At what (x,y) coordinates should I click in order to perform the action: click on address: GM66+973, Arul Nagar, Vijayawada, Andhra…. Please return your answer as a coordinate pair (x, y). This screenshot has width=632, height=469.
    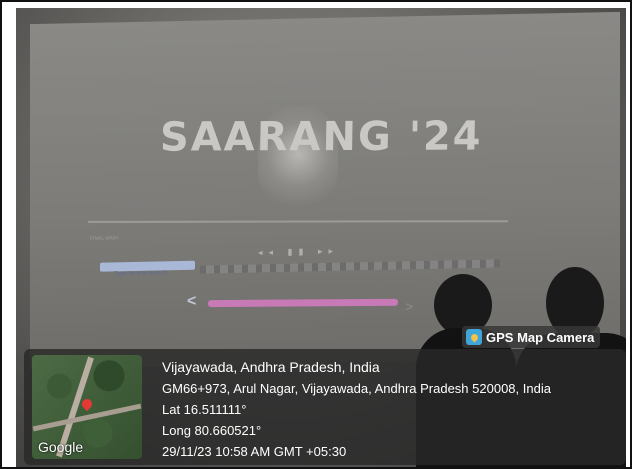
    Looking at the image, I should click on (356, 388).